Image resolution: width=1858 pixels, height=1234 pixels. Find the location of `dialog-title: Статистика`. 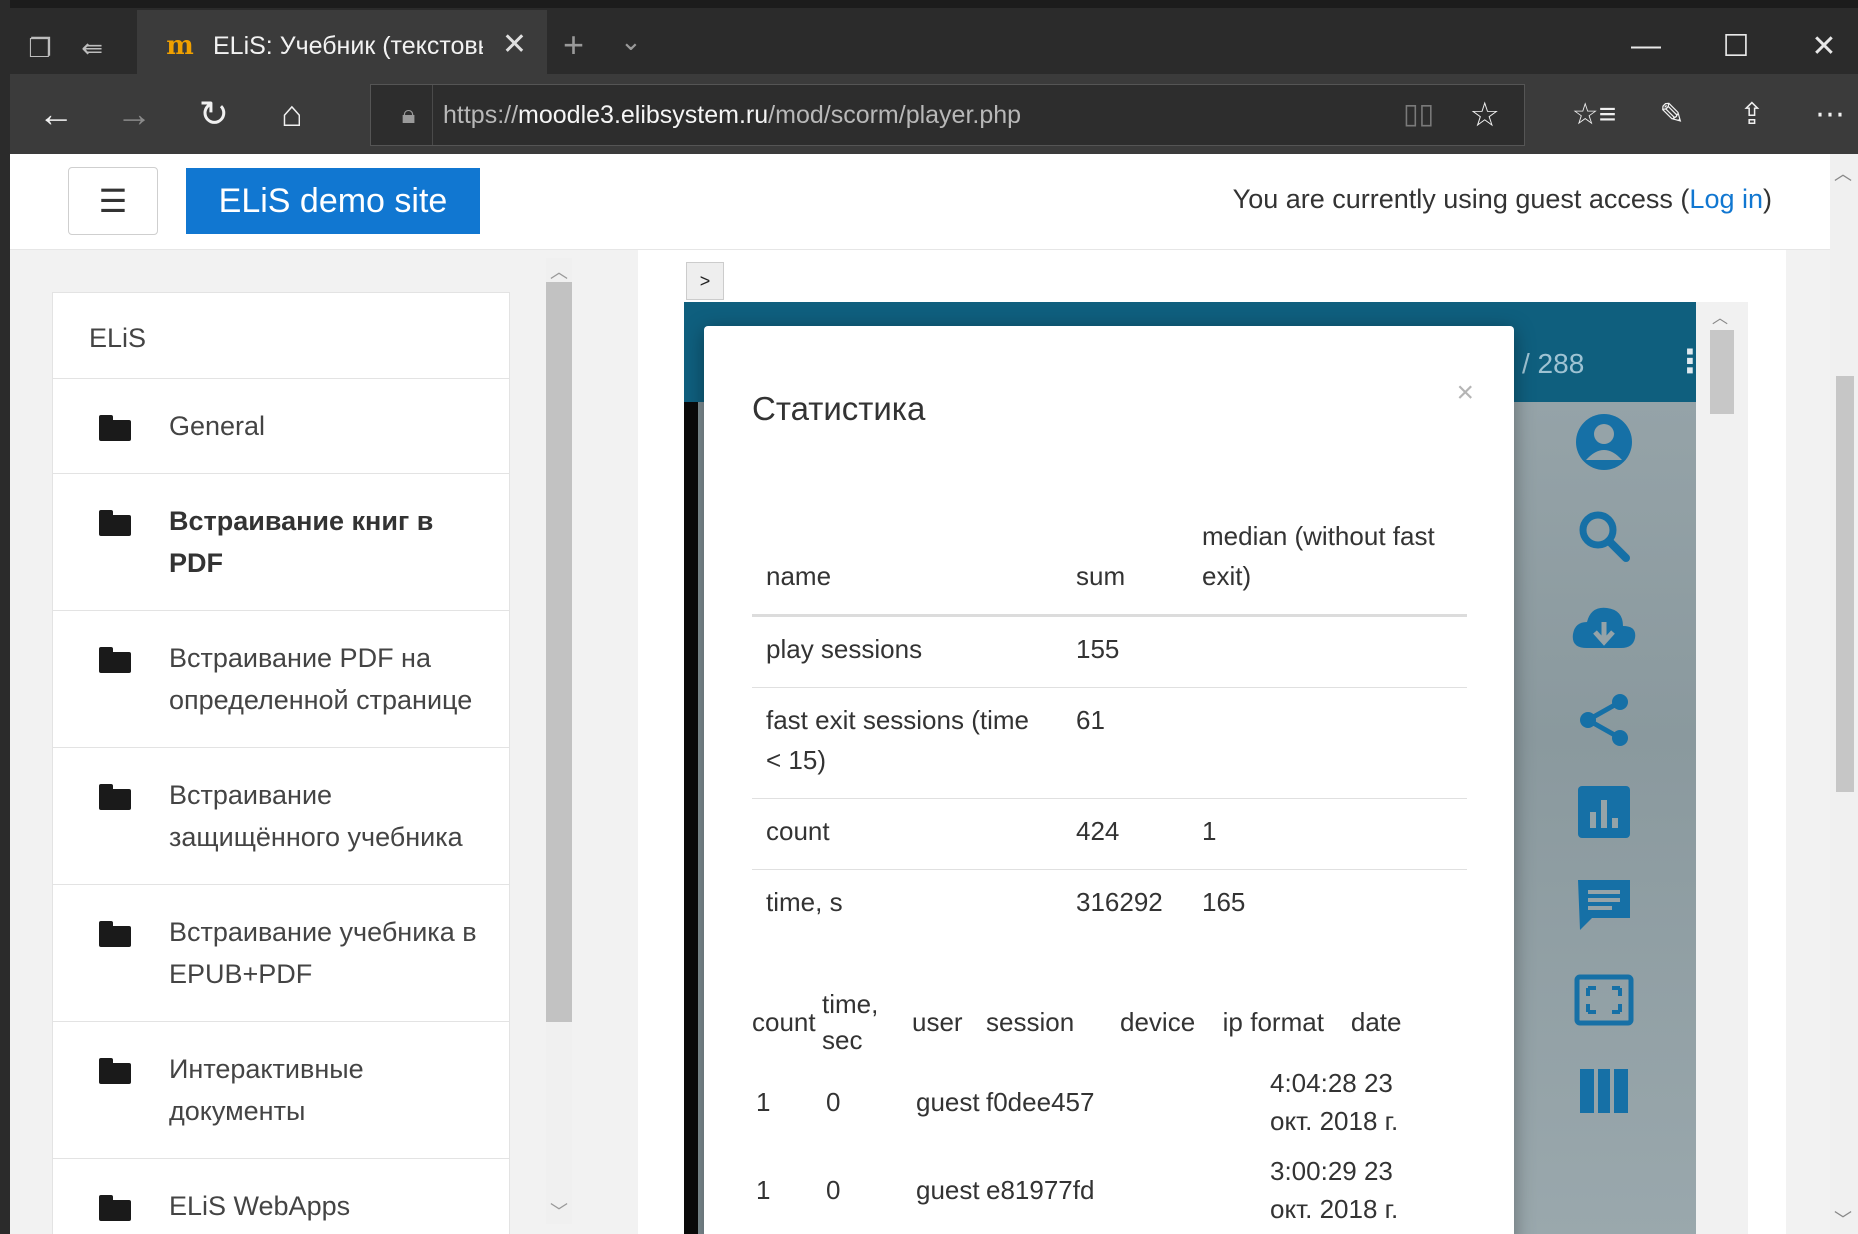

dialog-title: Статистика is located at coordinates (839, 408).